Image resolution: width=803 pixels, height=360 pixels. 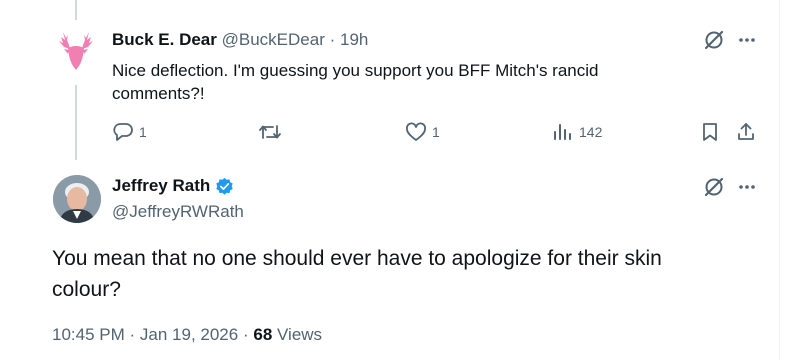 I want to click on tweet-meta: 10:45 PM · Jan 19, 2026 · 68 Views, so click(x=187, y=335).